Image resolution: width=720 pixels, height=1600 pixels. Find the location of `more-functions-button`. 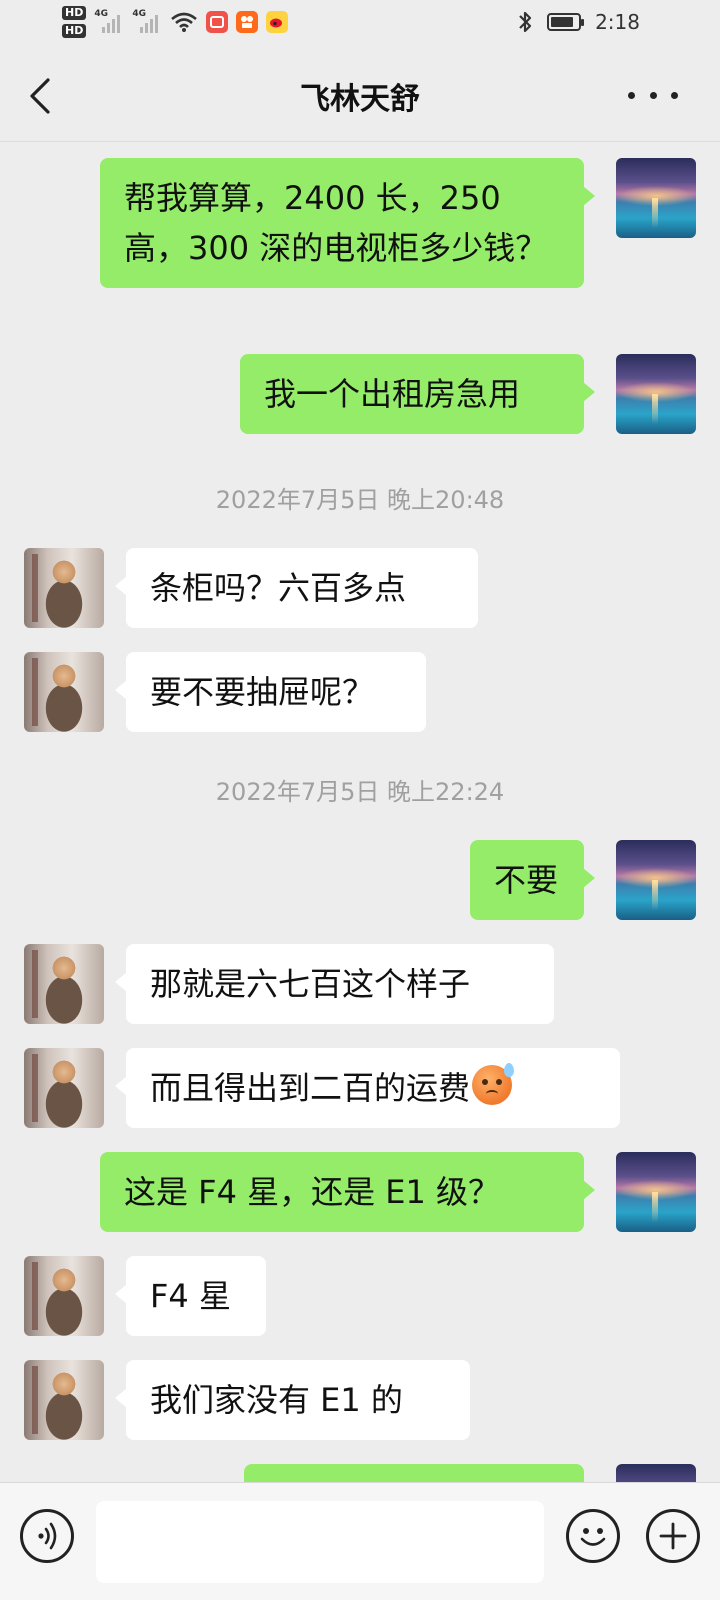

more-functions-button is located at coordinates (673, 1536).